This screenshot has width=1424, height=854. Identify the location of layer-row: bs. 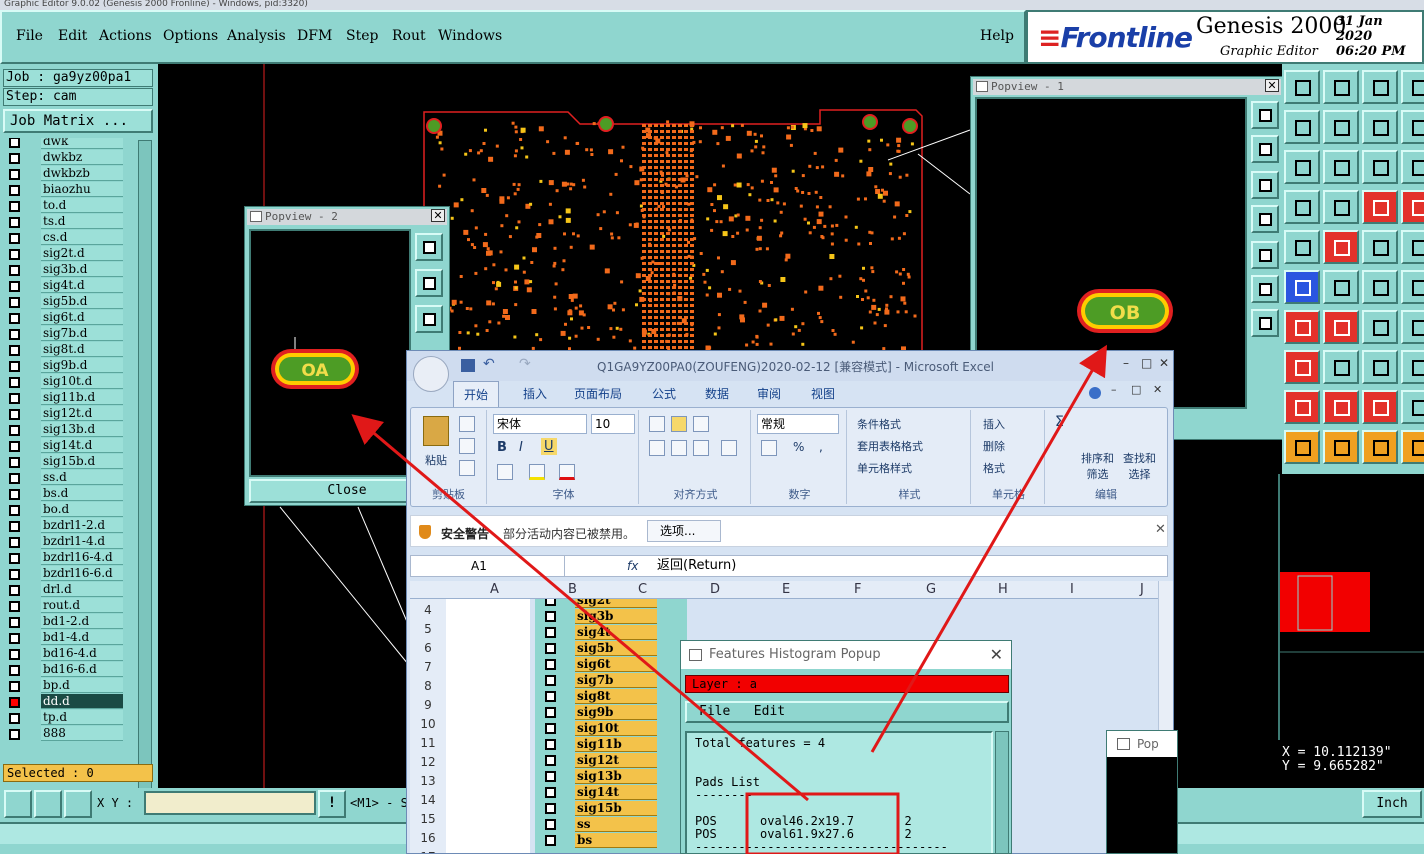
(611, 841).